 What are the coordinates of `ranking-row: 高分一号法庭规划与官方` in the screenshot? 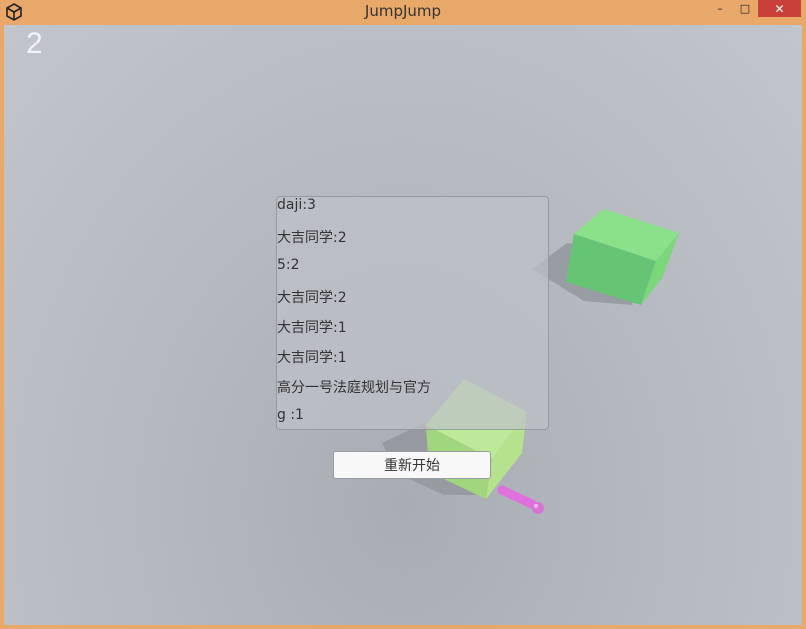 It's located at (354, 388).